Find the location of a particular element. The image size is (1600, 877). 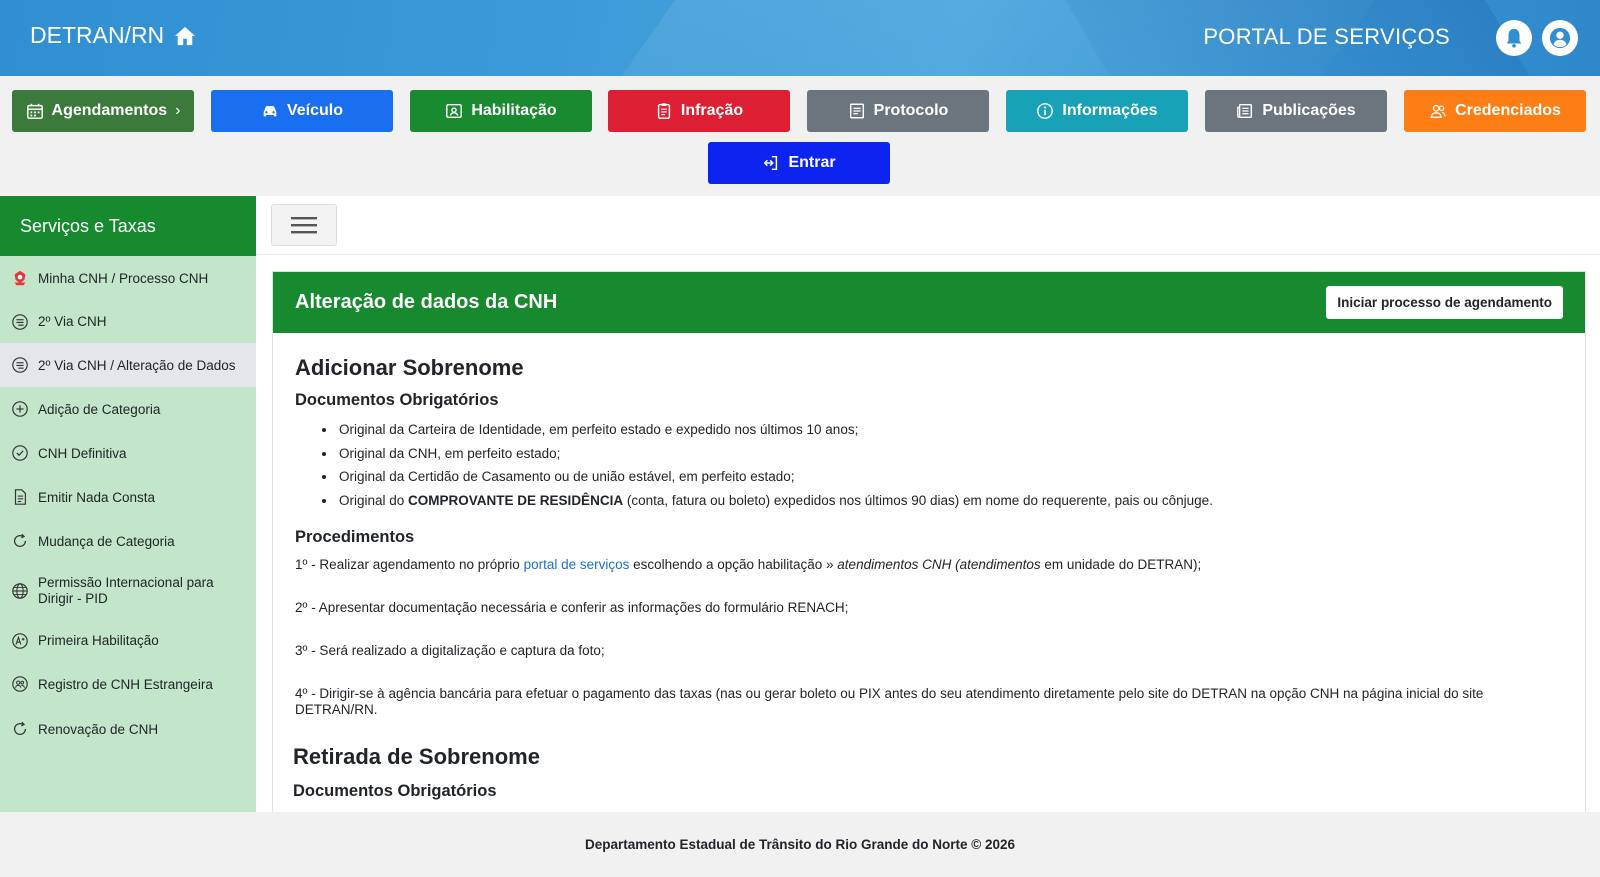

car-icon is located at coordinates (270, 111).